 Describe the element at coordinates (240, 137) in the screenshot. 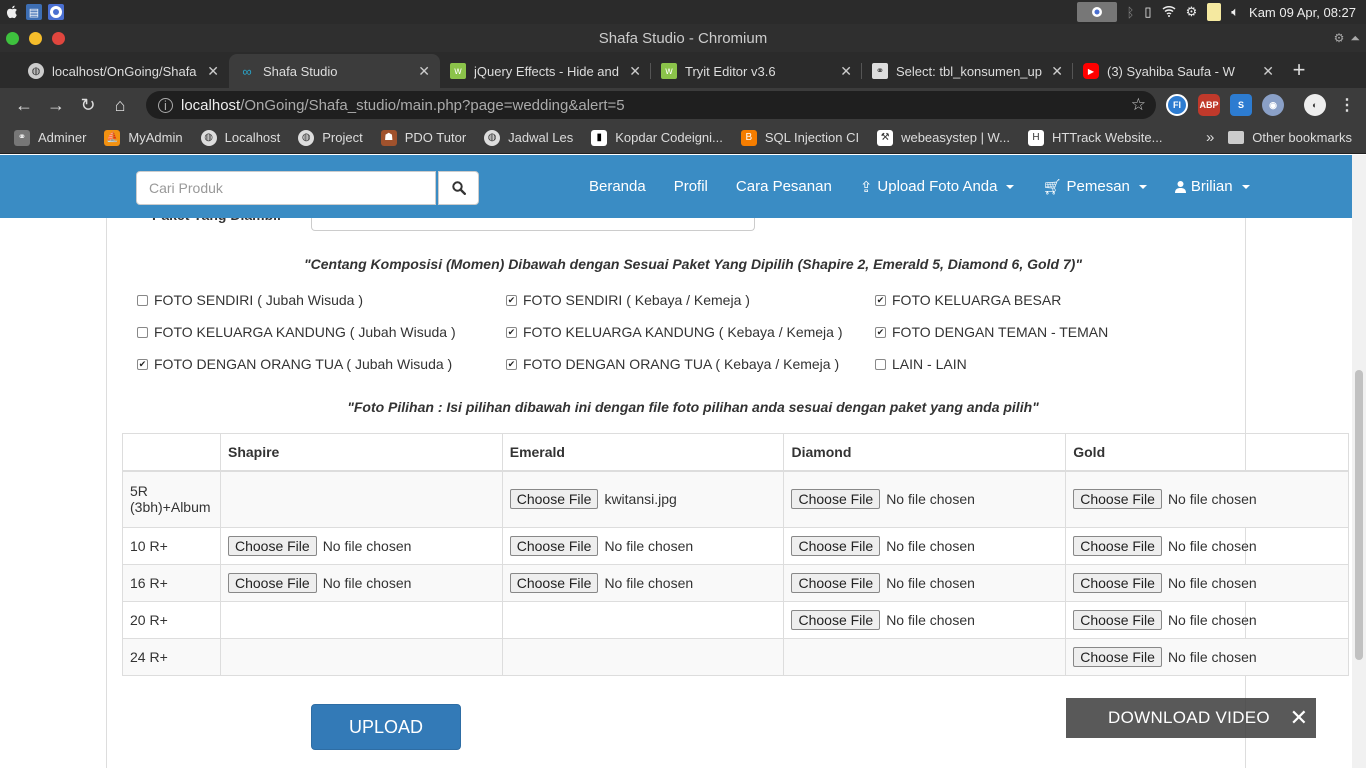

I see `bookmark-localhost: ◍ Localhost` at that location.